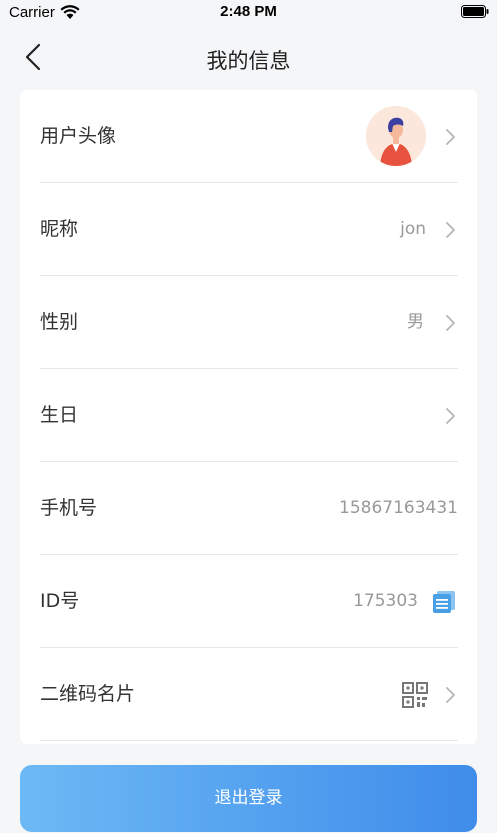  I want to click on row-label: ID号, so click(60, 601).